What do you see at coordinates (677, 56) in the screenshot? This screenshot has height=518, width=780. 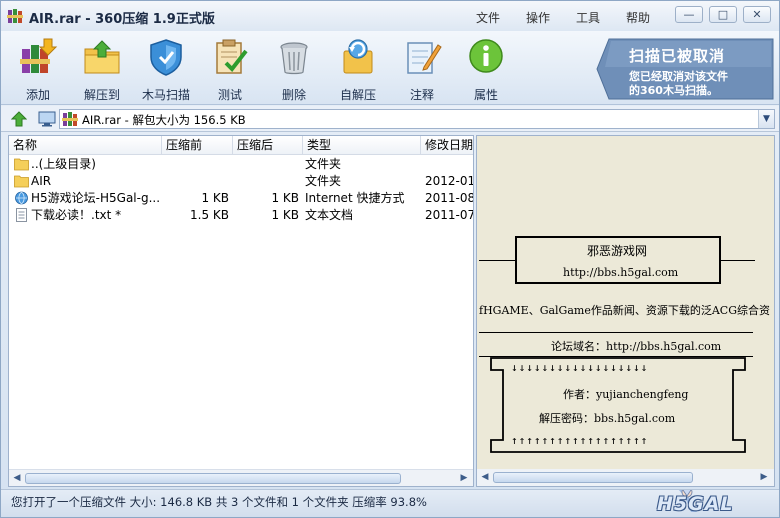 I see `notice-title: 扫描已被取消` at bounding box center [677, 56].